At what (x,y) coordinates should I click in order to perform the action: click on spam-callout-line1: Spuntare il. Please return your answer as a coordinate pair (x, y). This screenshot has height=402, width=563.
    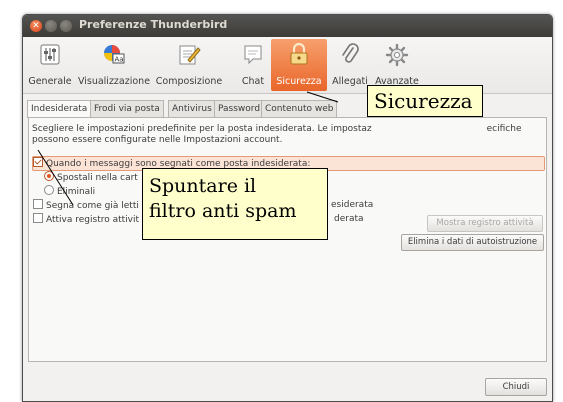
    Looking at the image, I should click on (203, 186).